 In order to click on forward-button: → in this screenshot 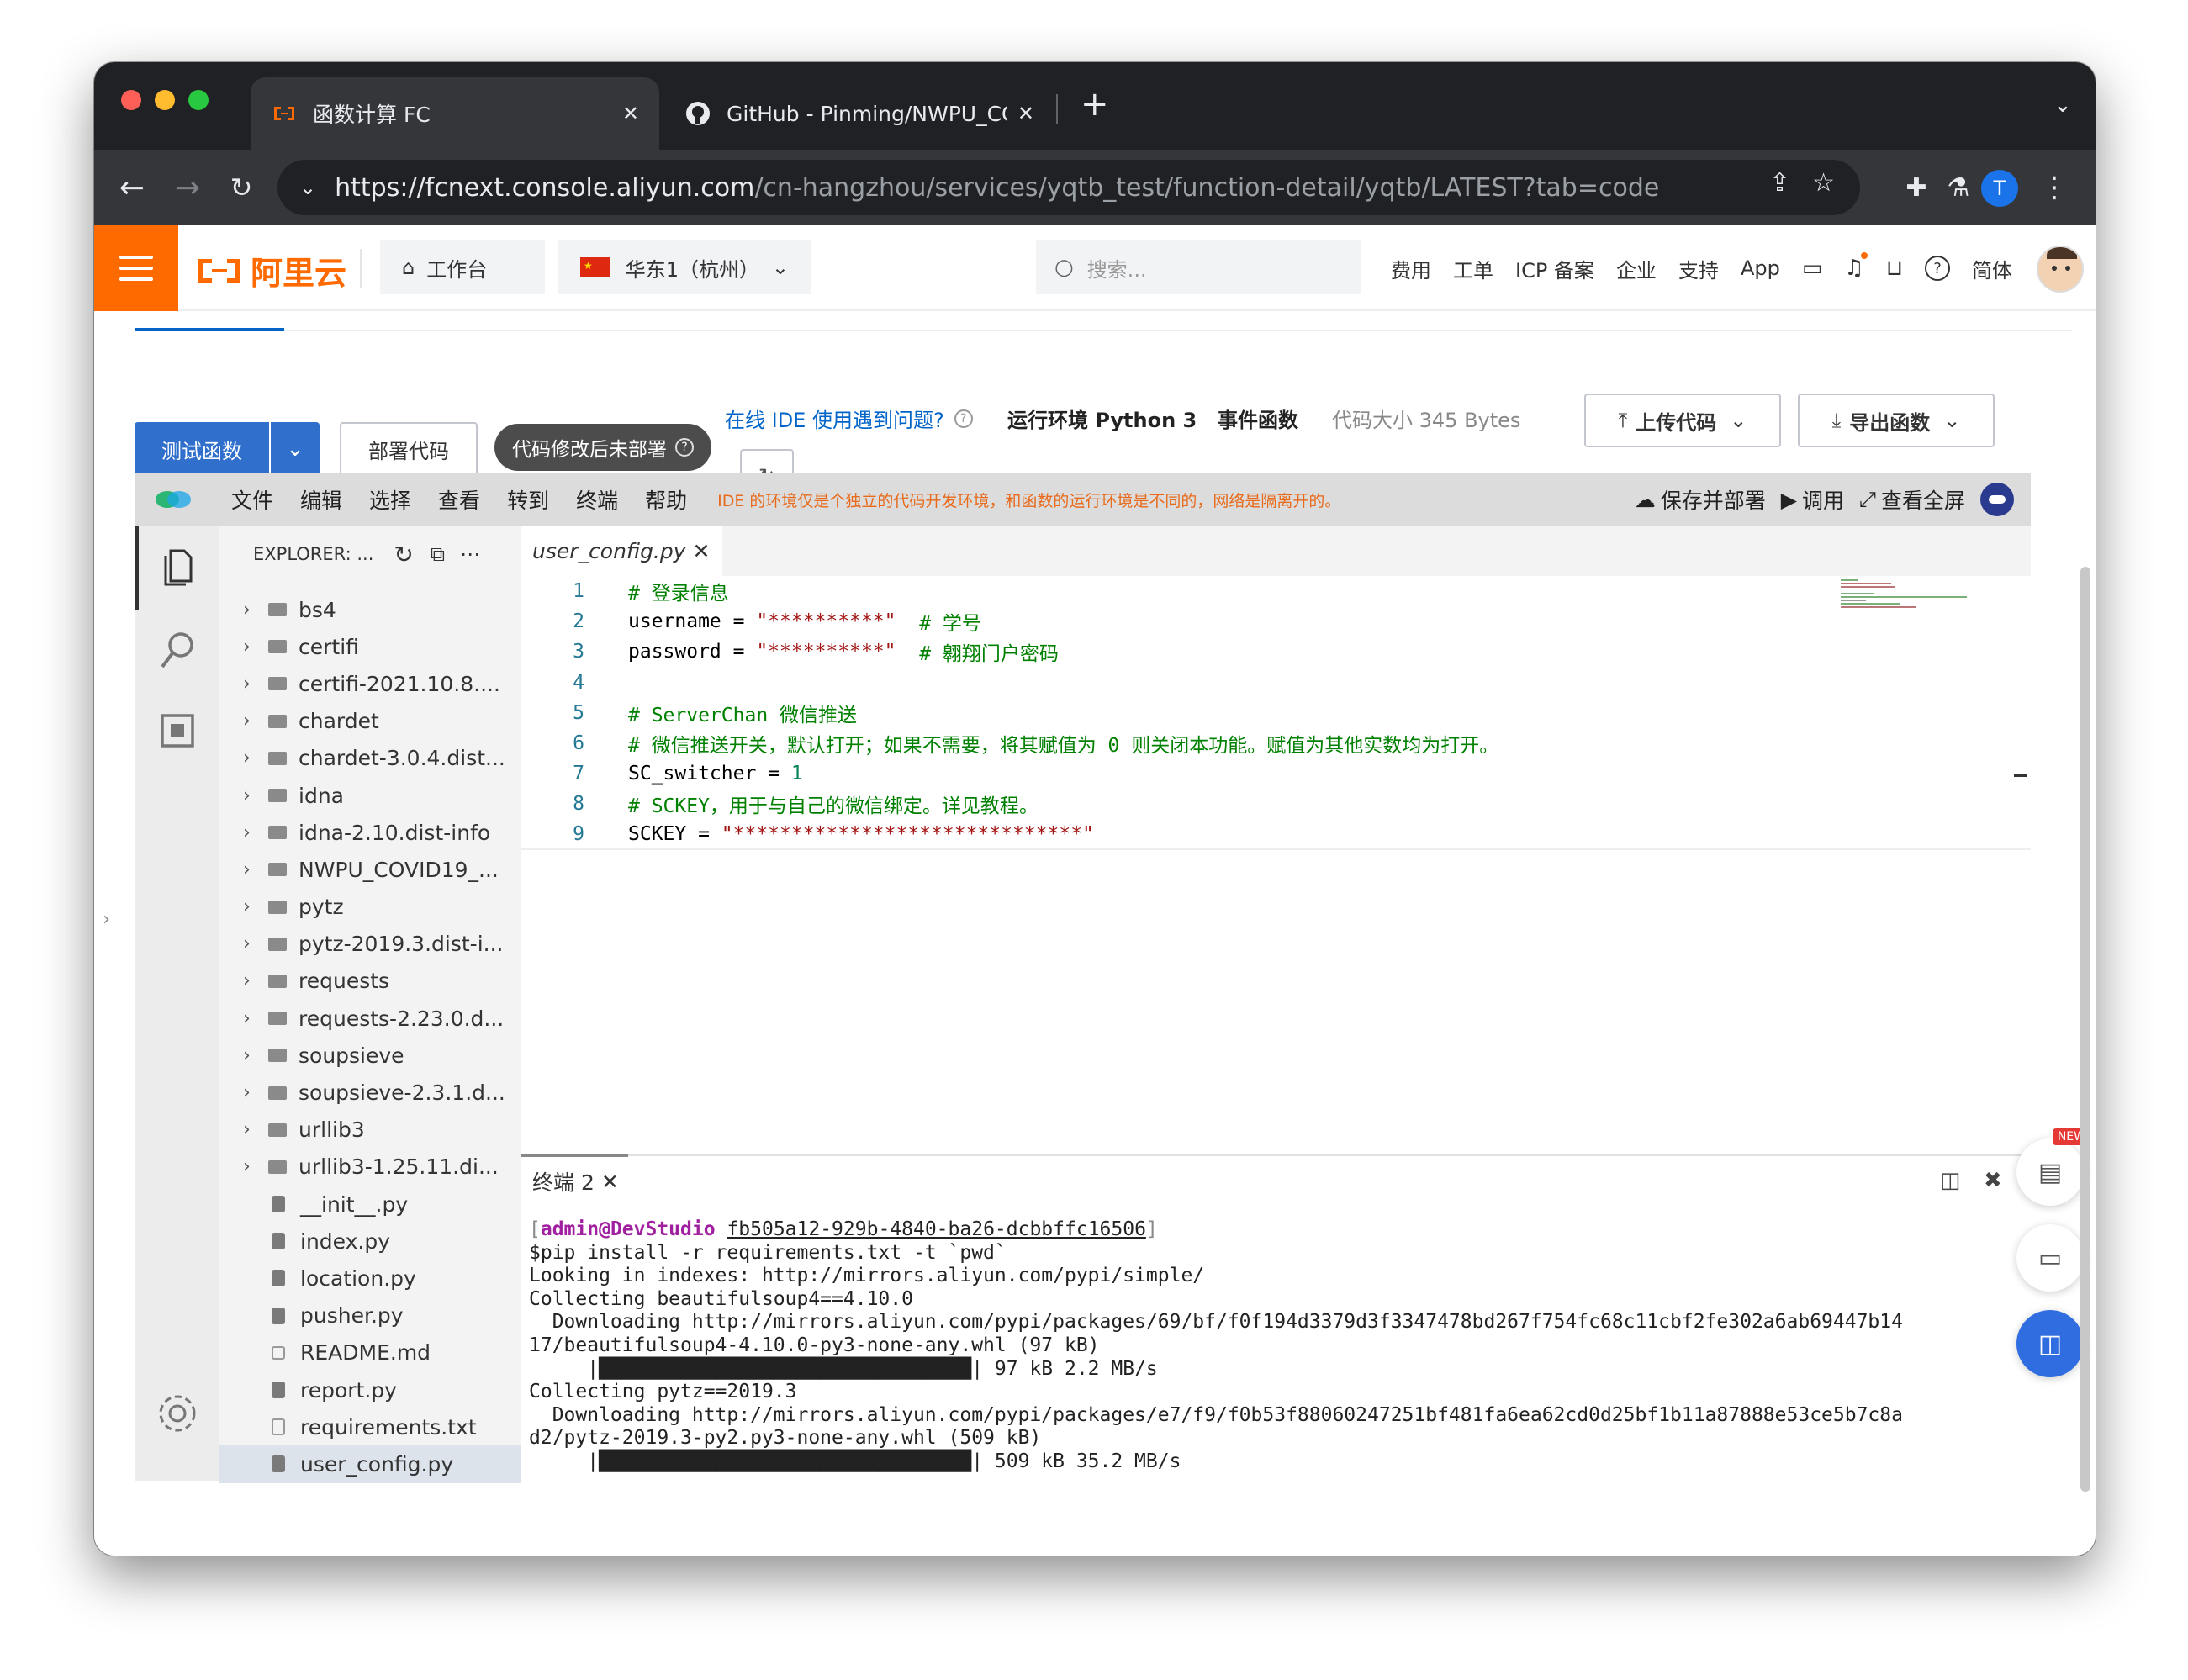, I will do `click(187, 187)`.